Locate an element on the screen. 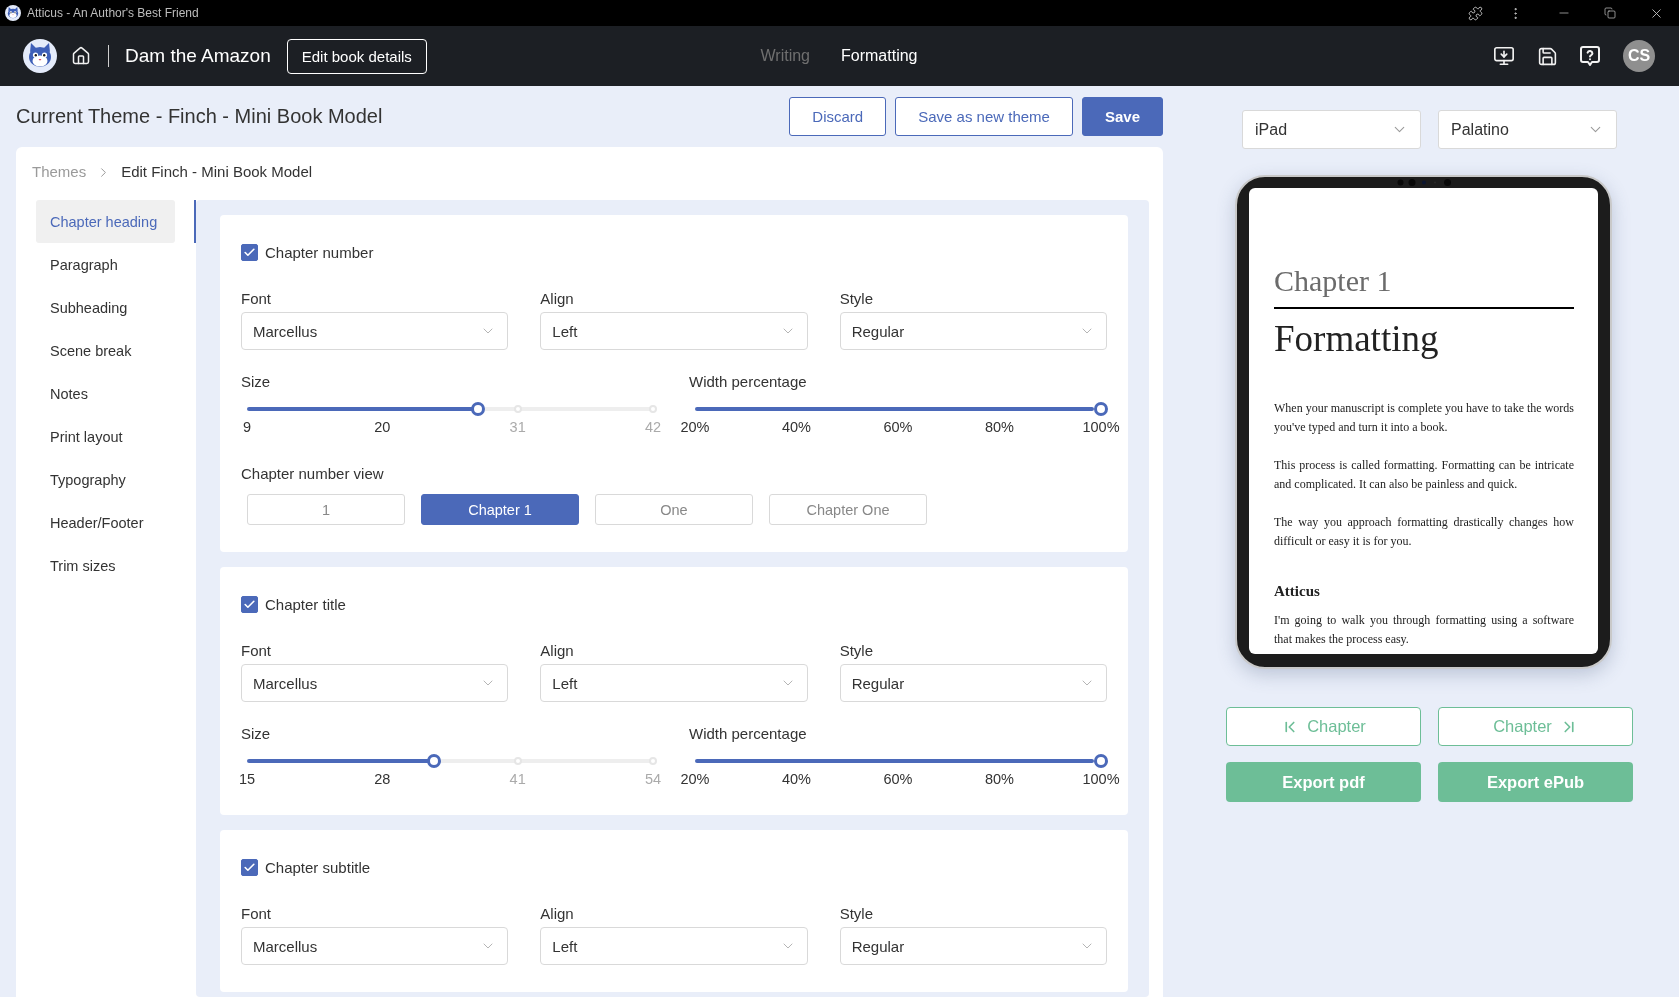  view-option: 1 is located at coordinates (326, 509).